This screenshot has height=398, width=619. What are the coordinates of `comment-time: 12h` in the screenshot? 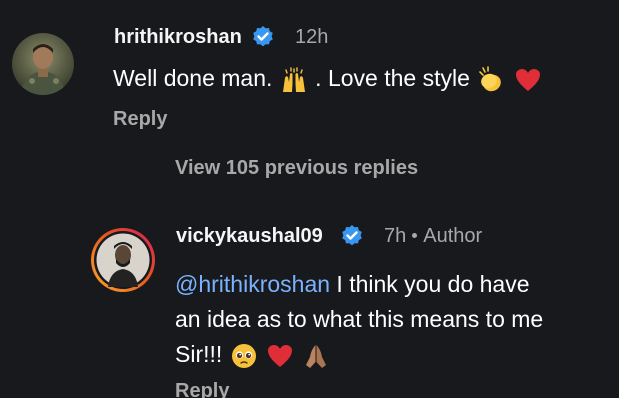 It's located at (312, 37).